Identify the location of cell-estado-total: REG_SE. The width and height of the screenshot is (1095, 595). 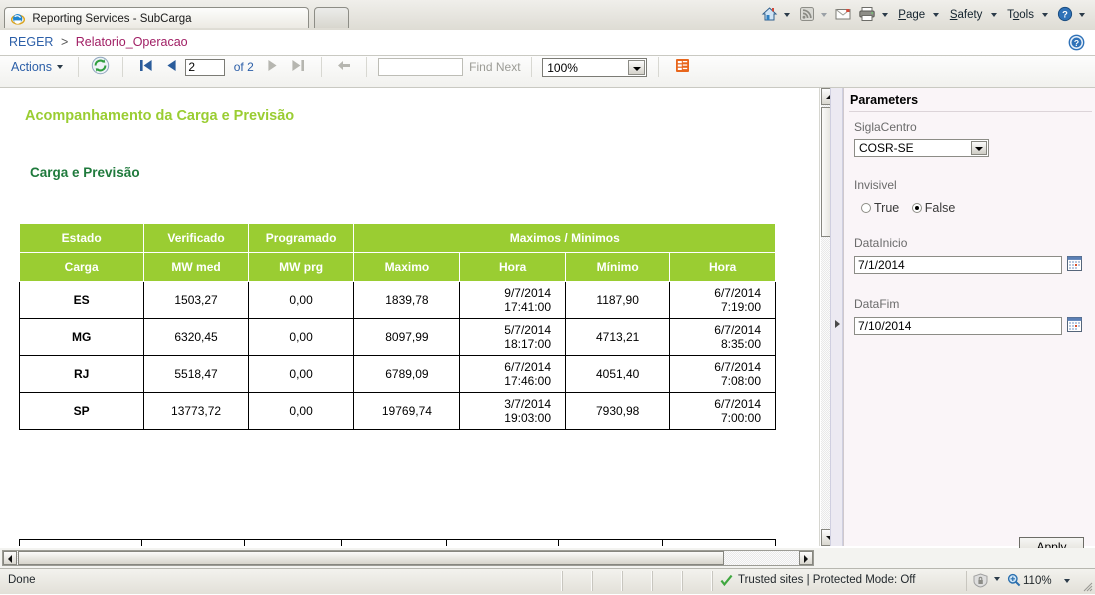
(80, 542).